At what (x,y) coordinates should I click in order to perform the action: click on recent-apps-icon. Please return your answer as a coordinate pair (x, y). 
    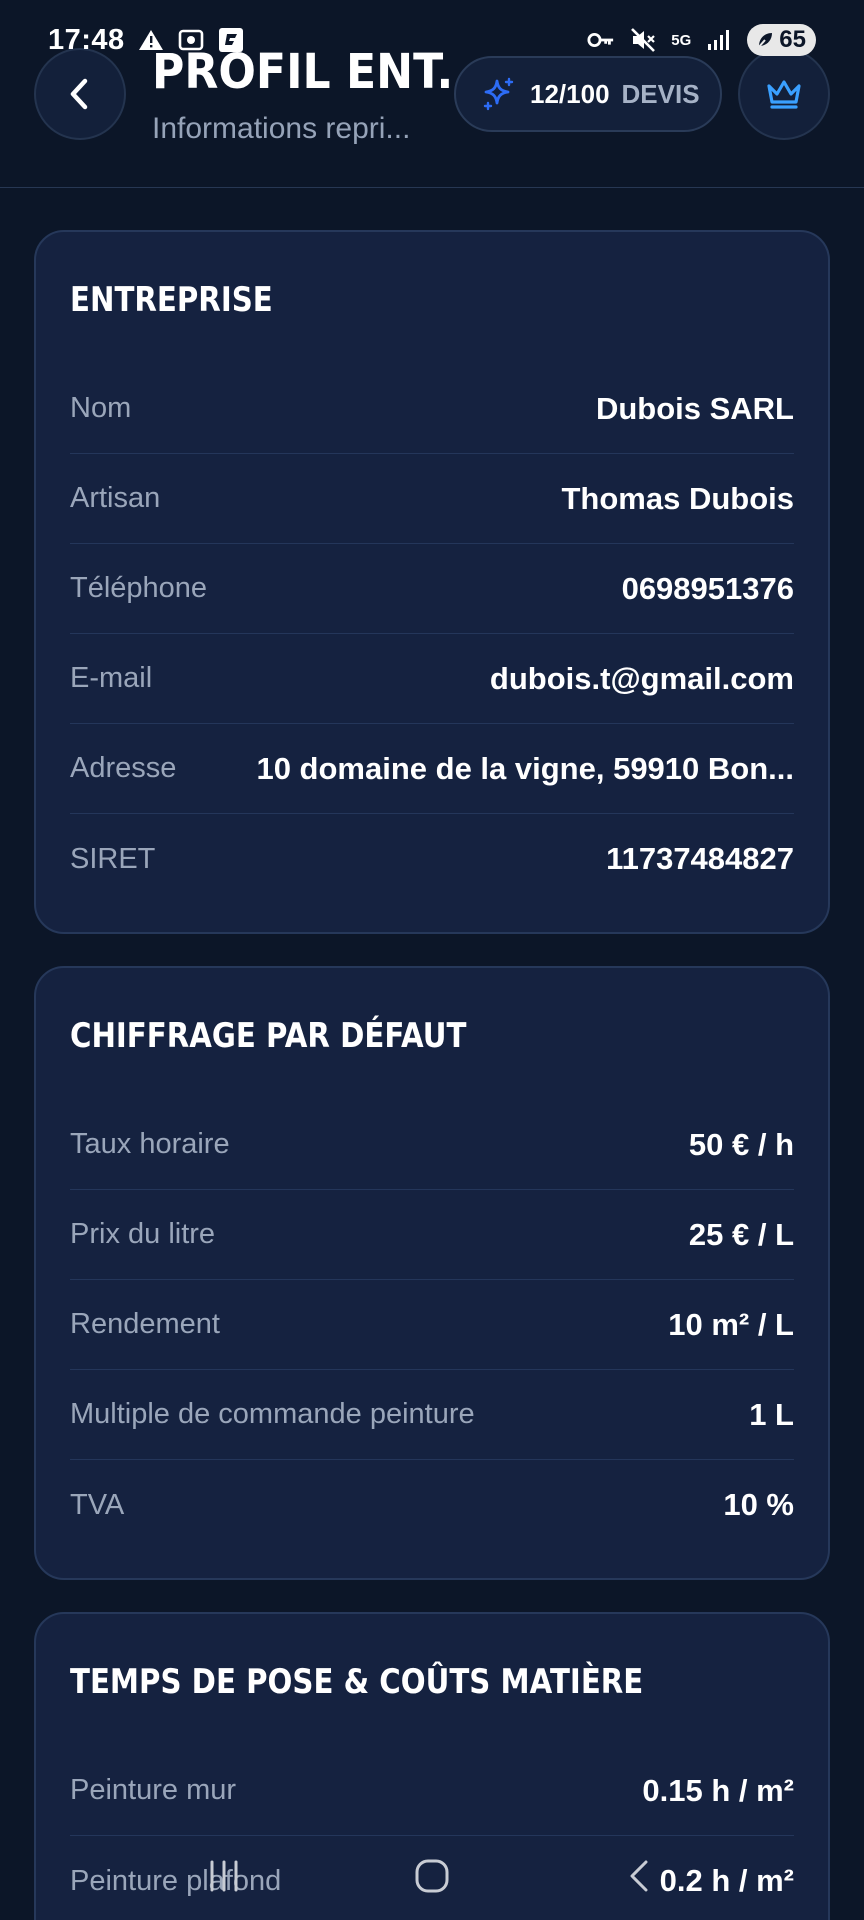
    Looking at the image, I should click on (224, 1876).